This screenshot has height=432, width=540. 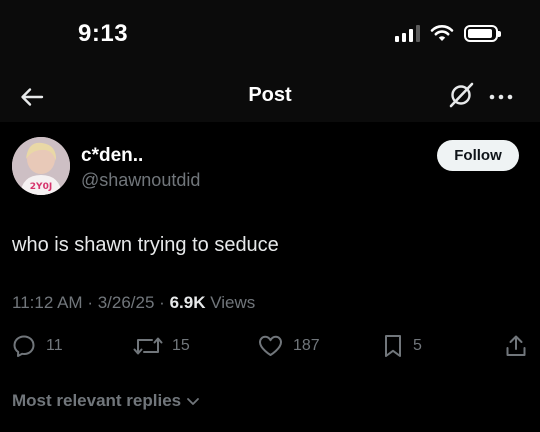 I want to click on bookmark-button: 5, so click(x=402, y=346).